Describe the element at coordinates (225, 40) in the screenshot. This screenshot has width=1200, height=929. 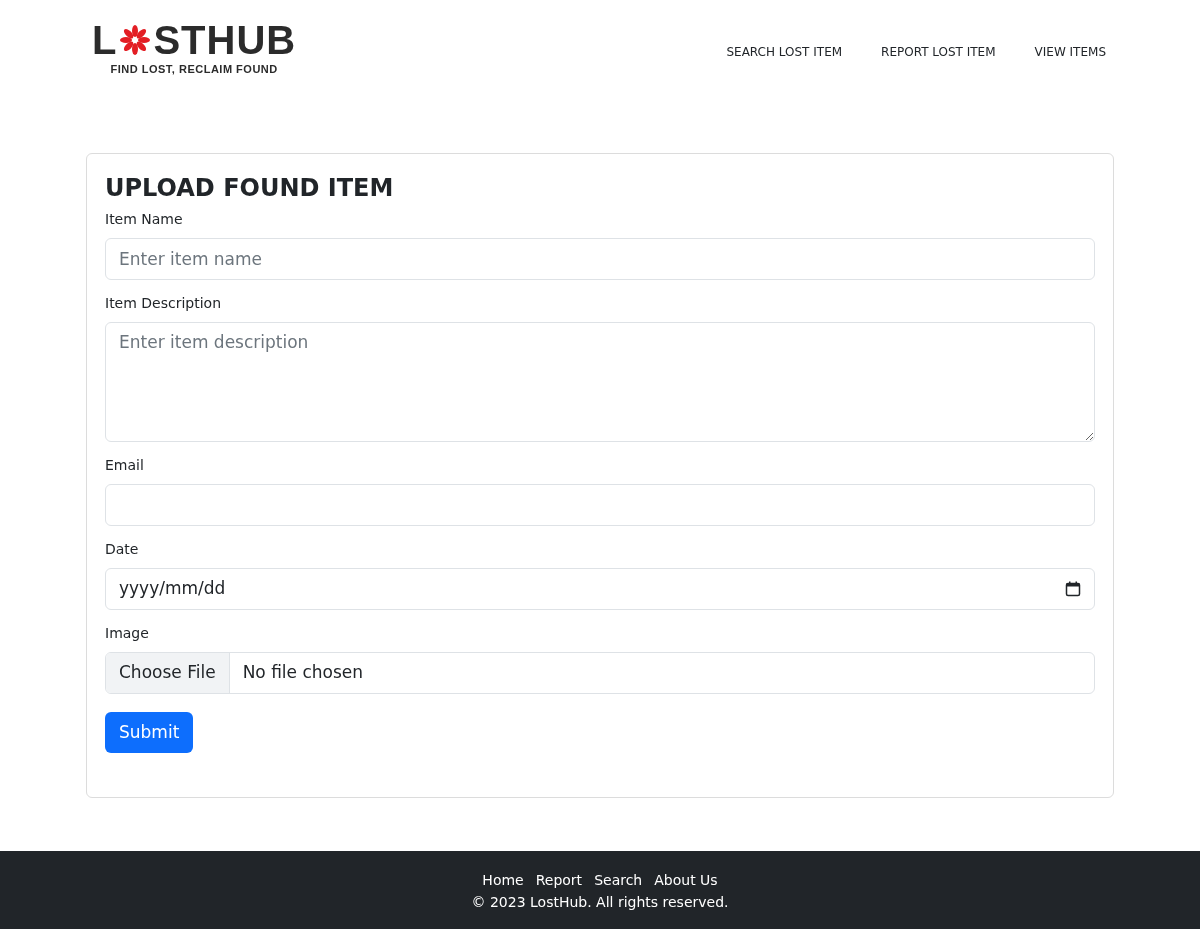
I see `logo-text: STHUB` at that location.